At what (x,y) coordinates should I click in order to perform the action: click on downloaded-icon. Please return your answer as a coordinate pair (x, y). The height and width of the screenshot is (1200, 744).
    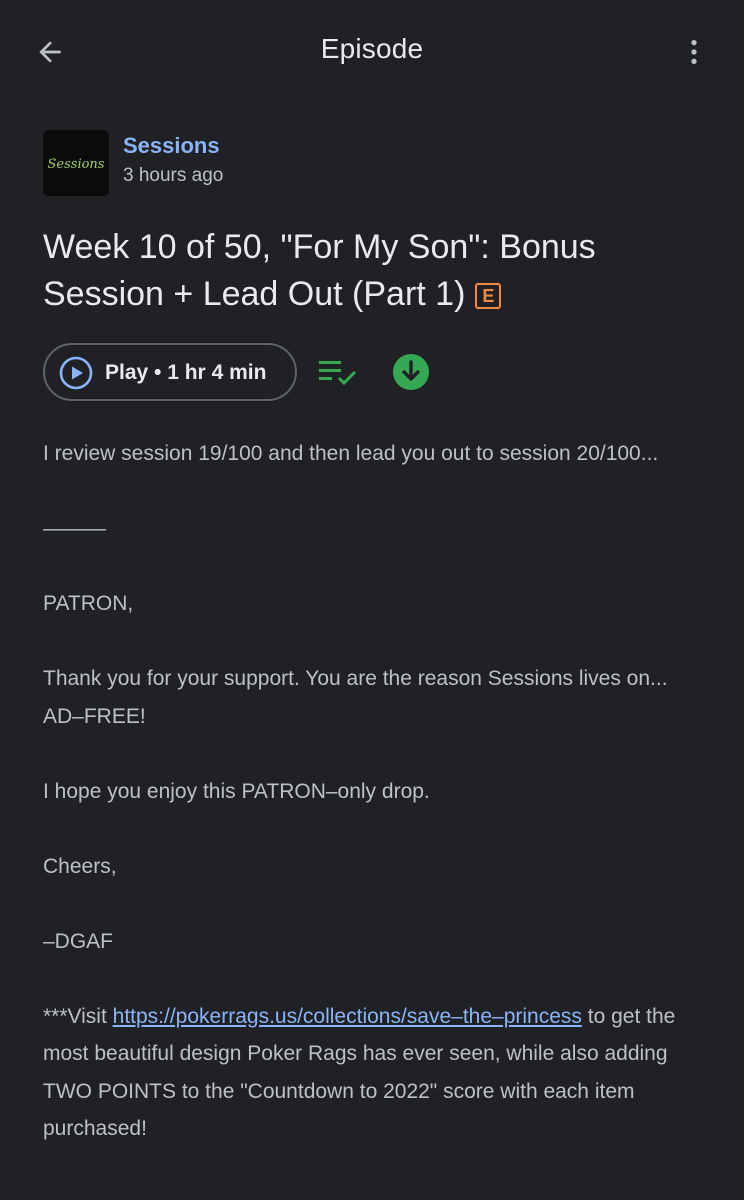
    Looking at the image, I should click on (411, 372).